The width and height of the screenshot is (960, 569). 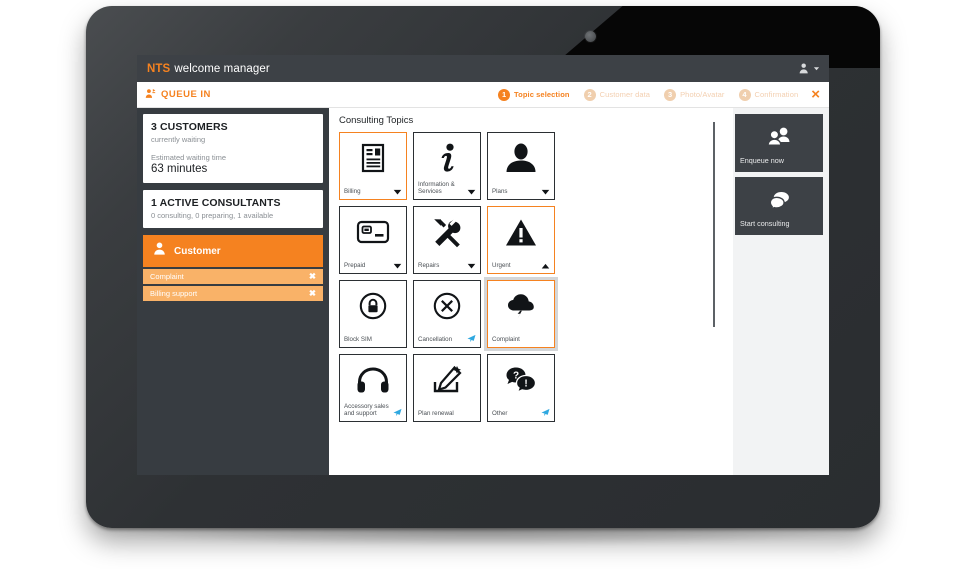 I want to click on warning-icon, so click(x=521, y=230).